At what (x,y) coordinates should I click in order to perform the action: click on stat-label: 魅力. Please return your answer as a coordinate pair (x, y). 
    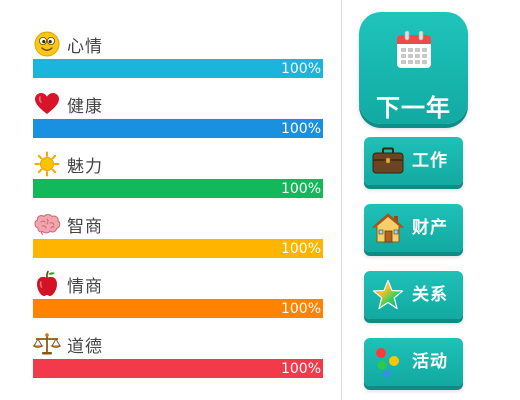
    Looking at the image, I should click on (85, 166).